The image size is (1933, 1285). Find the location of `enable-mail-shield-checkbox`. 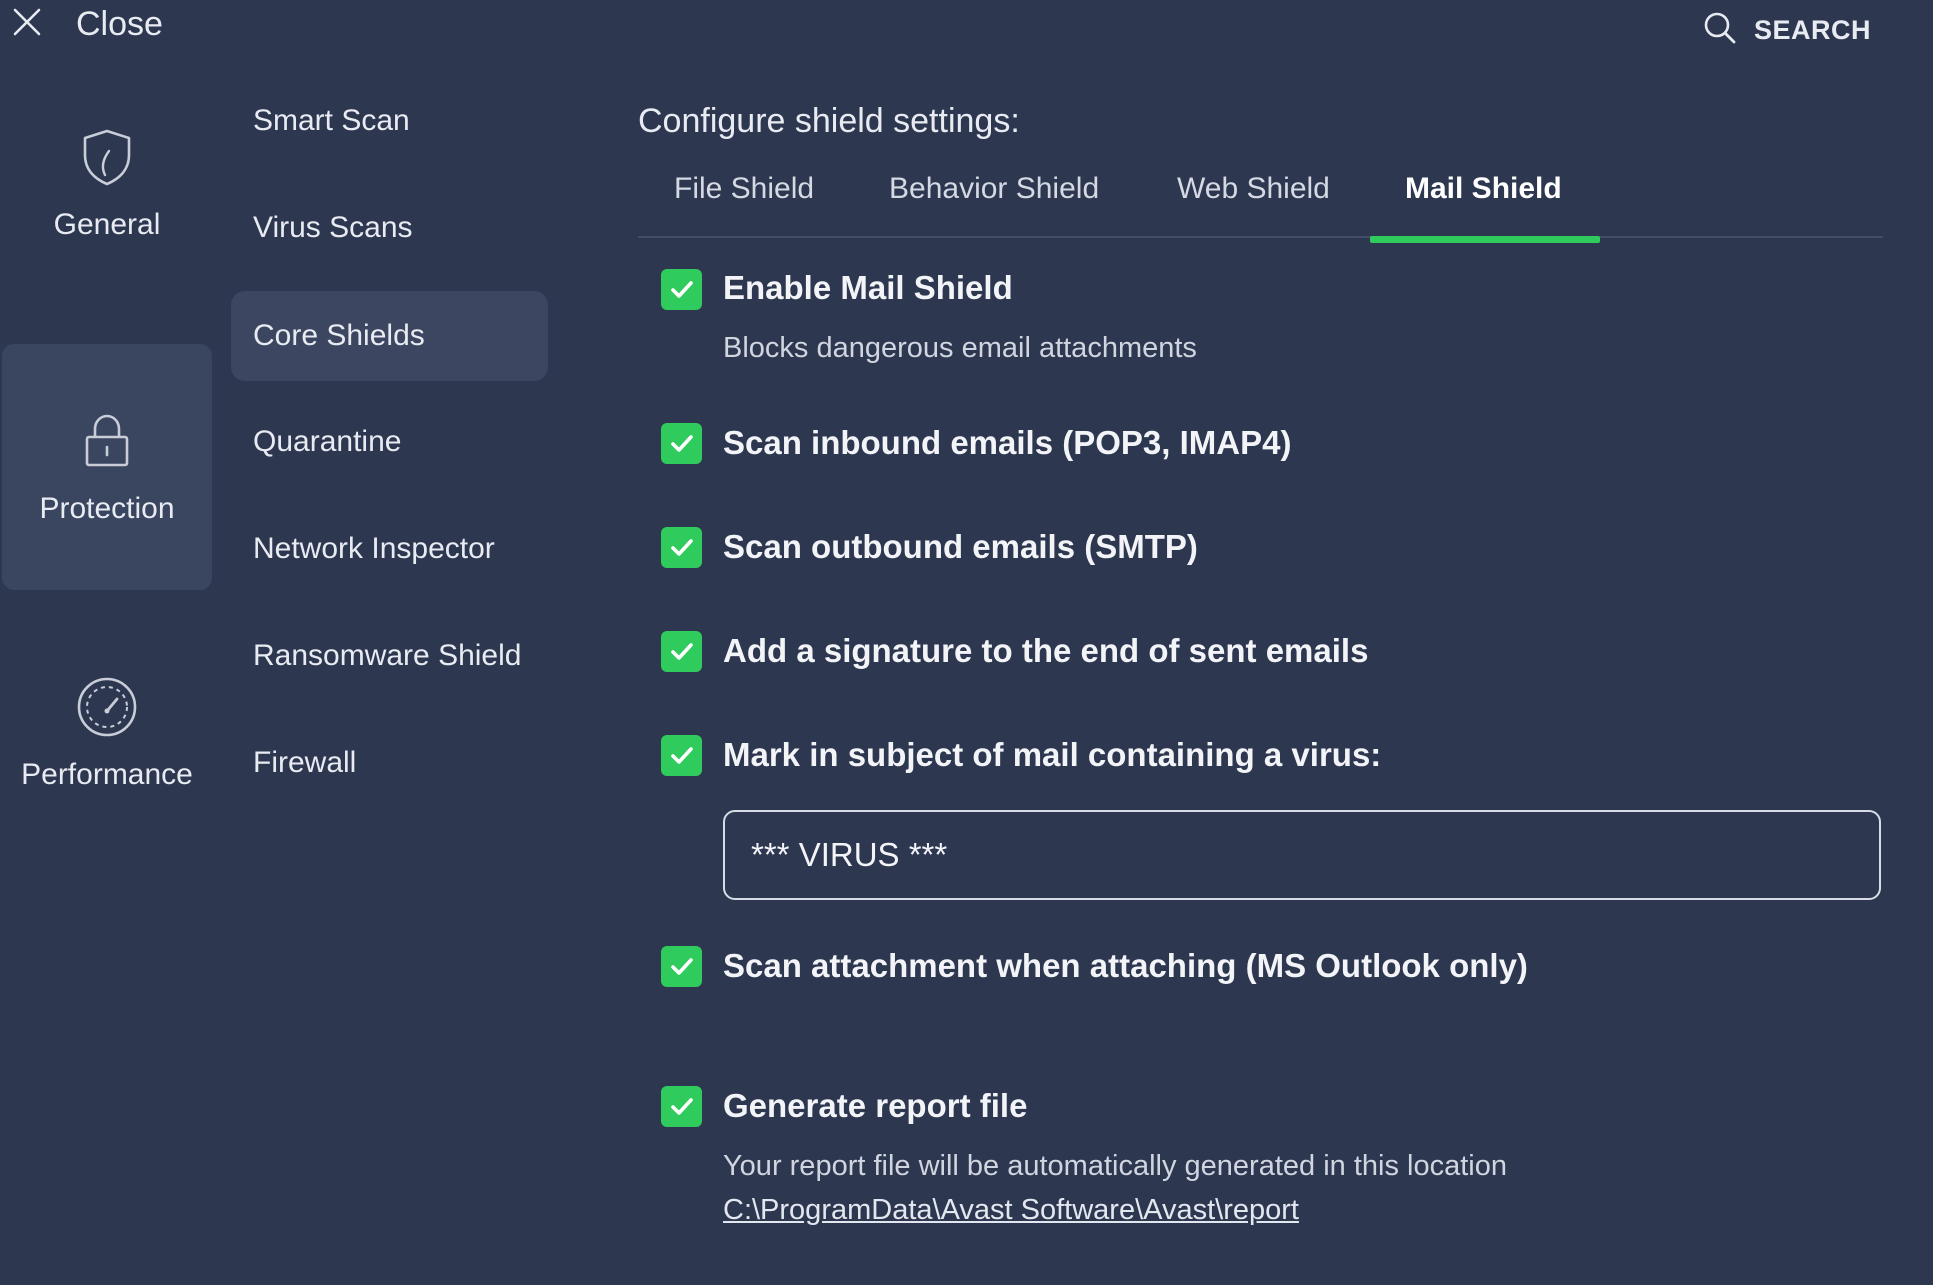

enable-mail-shield-checkbox is located at coordinates (681, 289).